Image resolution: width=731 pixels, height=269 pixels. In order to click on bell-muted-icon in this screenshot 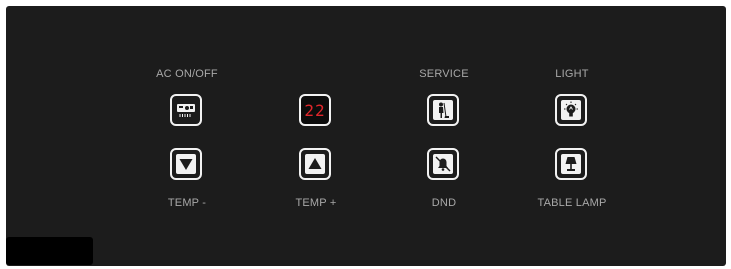, I will do `click(443, 164)`.